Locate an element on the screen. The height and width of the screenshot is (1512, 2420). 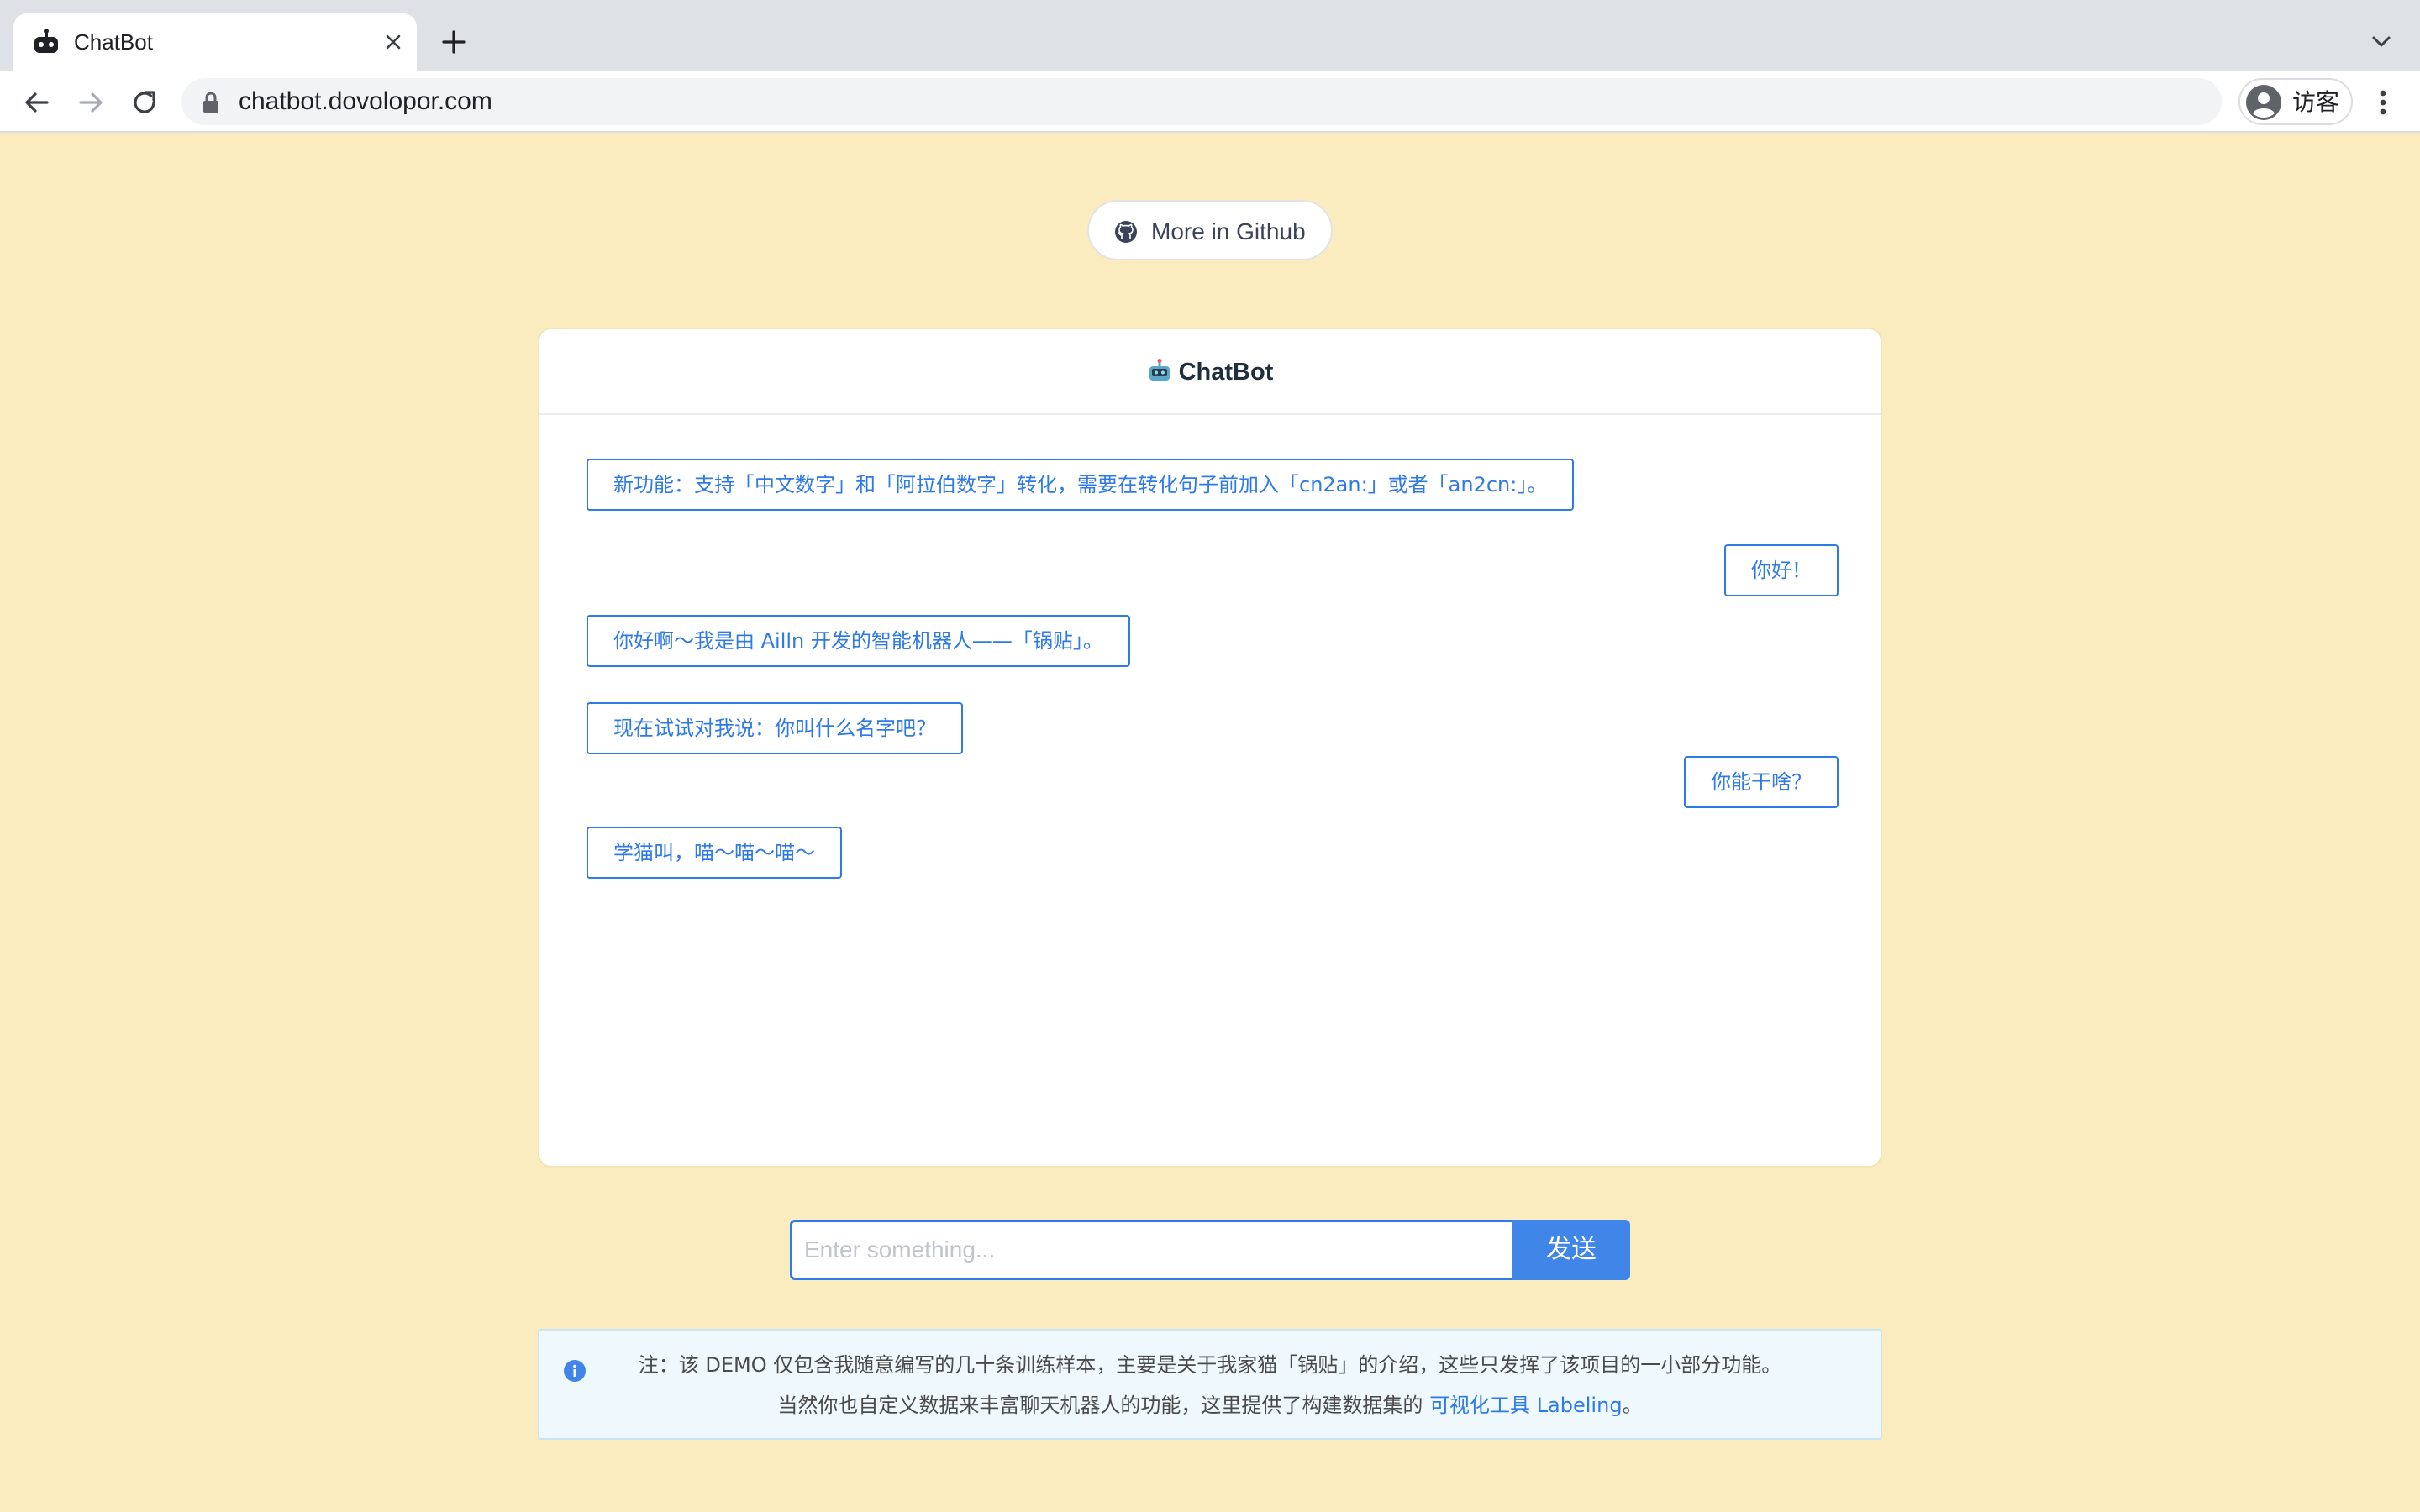
profile-button: 访客 is located at coordinates (2295, 101).